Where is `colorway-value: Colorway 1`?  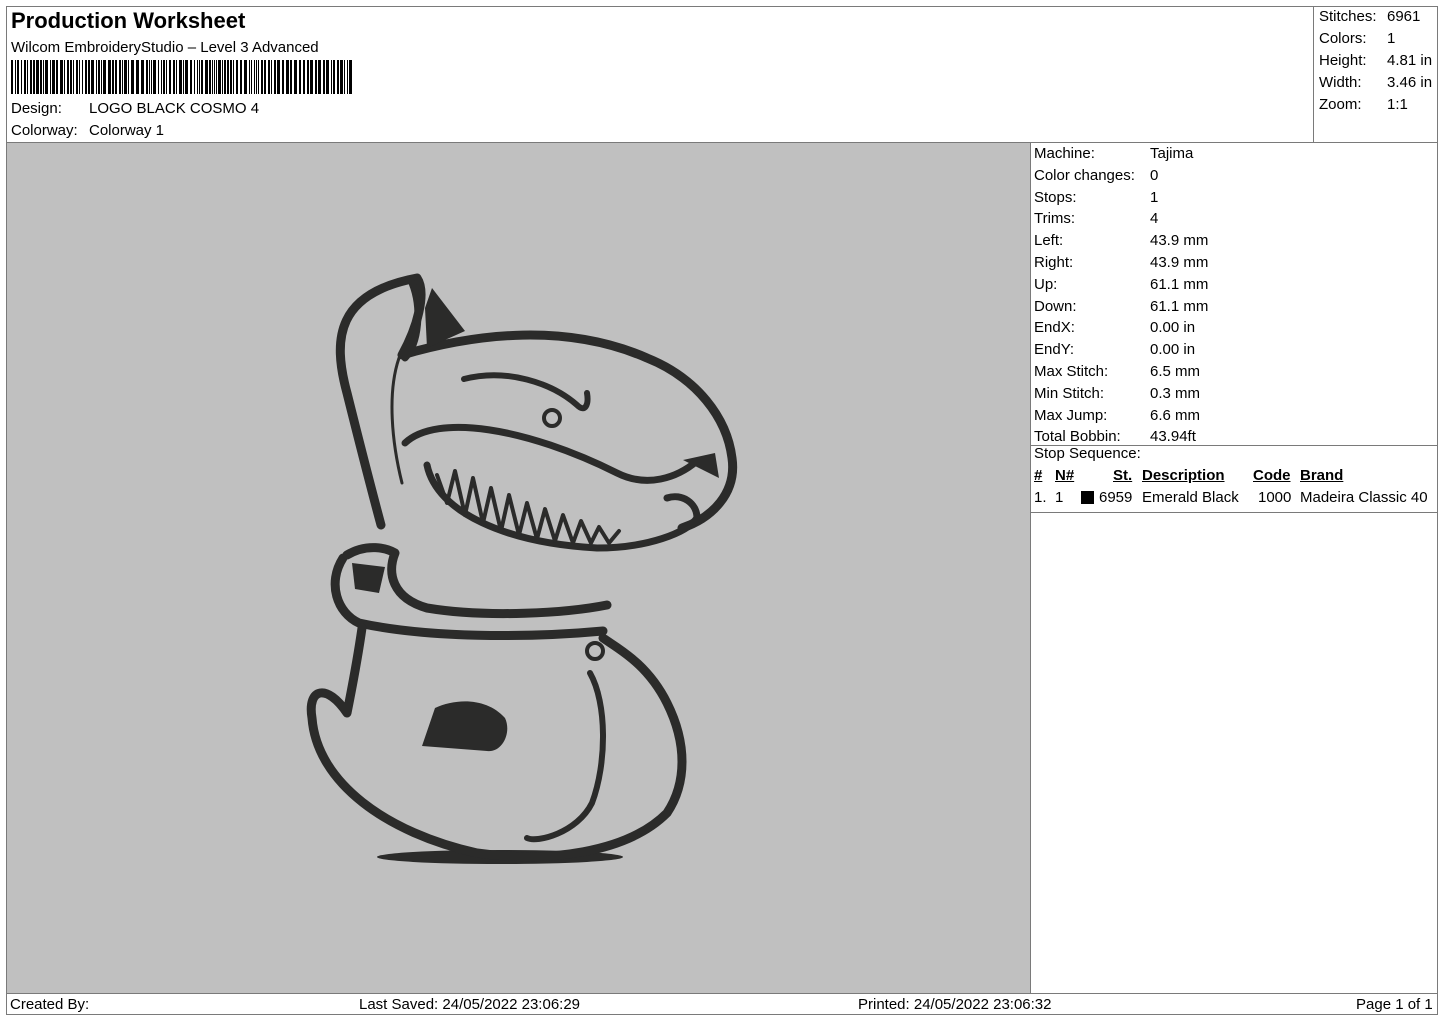
colorway-value: Colorway 1 is located at coordinates (127, 130).